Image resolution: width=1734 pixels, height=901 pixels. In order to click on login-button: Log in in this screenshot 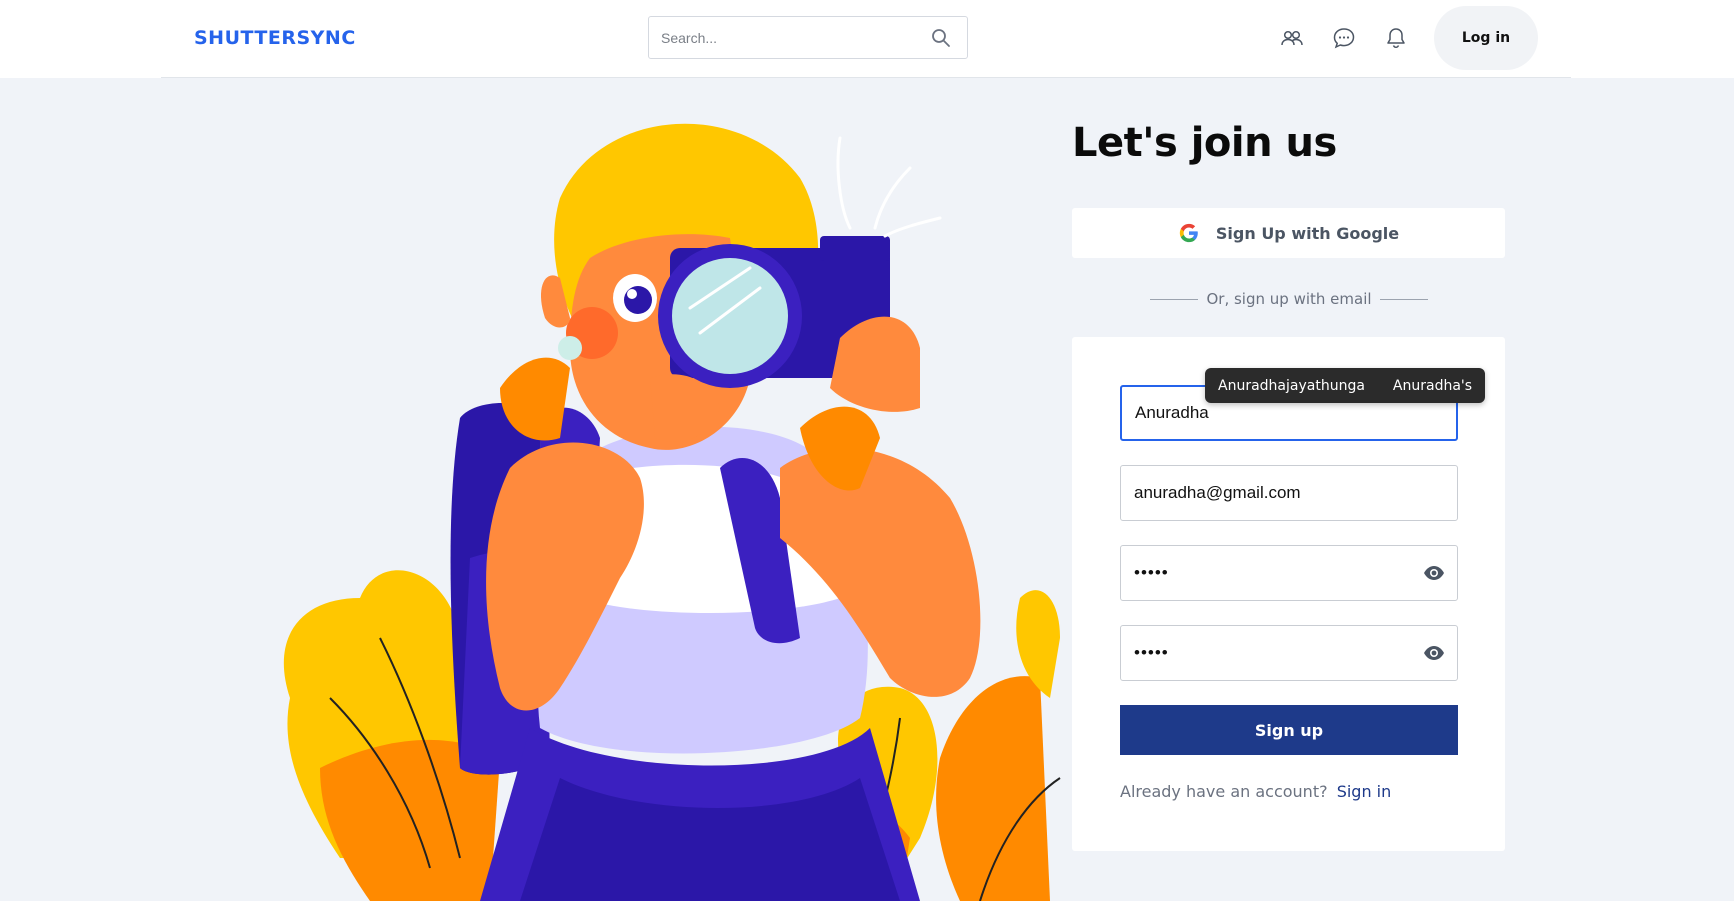, I will do `click(1486, 38)`.